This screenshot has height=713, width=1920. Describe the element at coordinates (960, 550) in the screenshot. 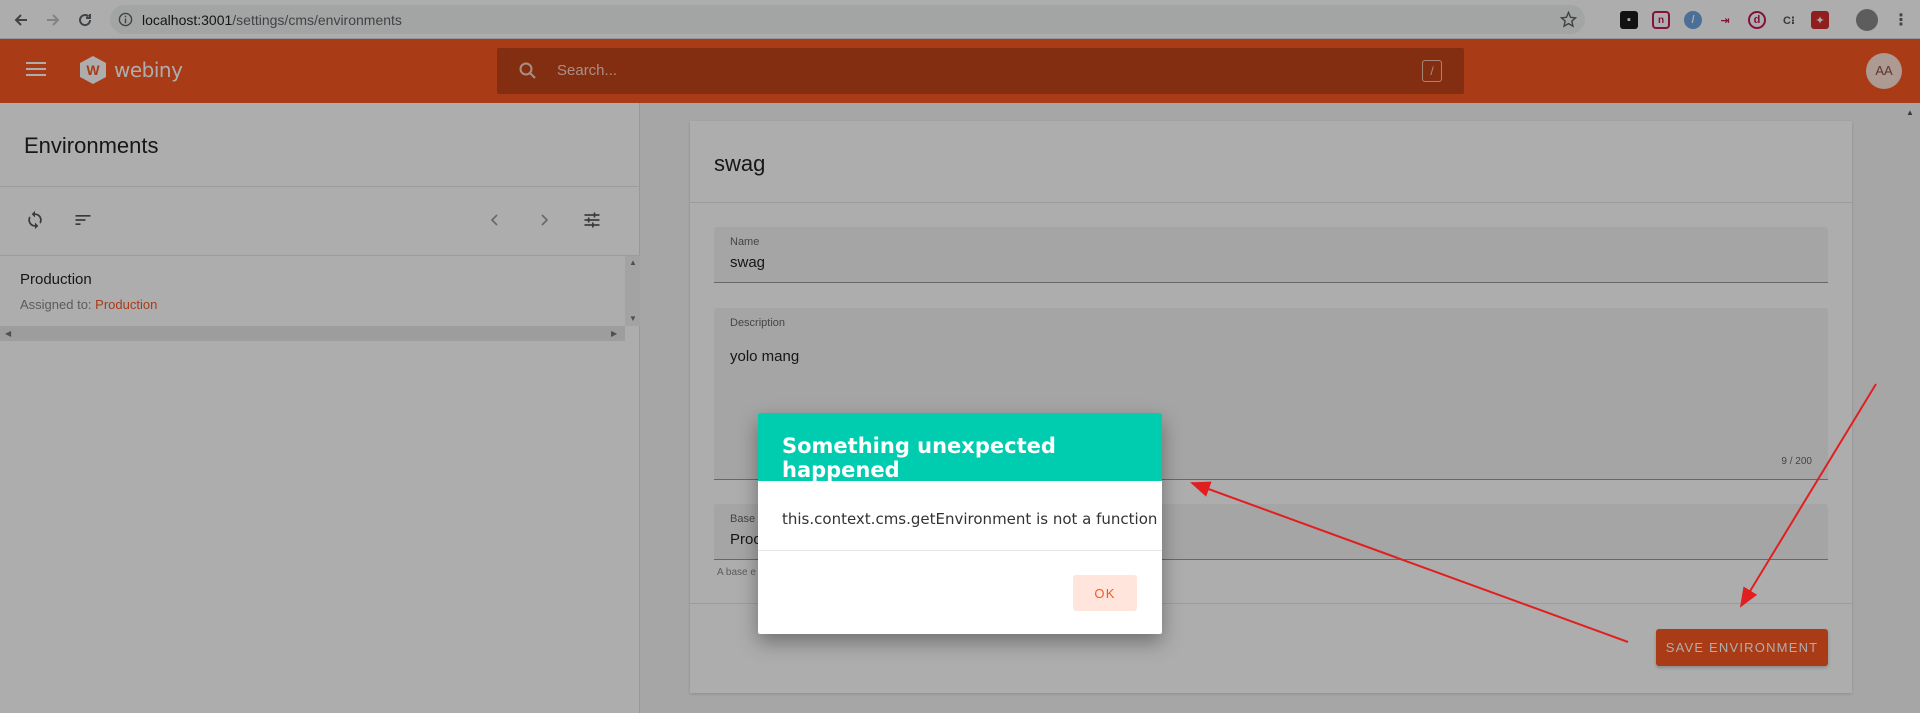

I see `divider` at that location.